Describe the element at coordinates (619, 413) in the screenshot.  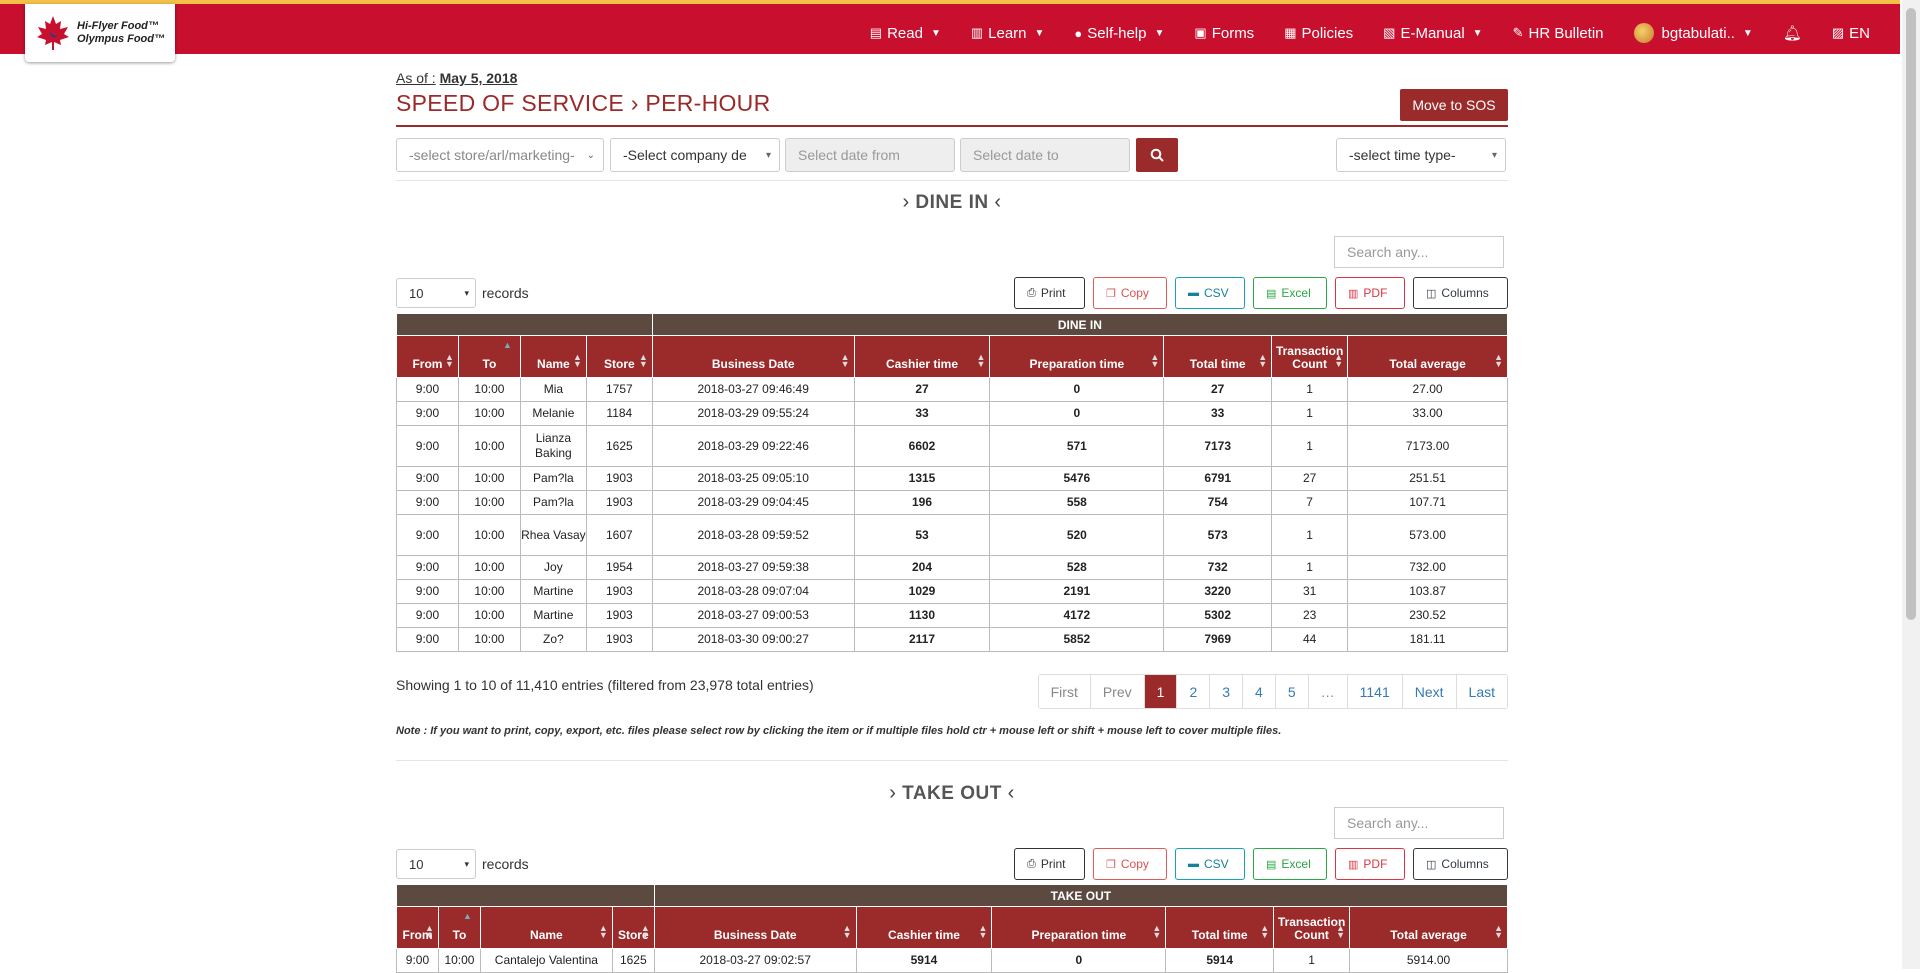
I see `table-cell: 1184` at that location.